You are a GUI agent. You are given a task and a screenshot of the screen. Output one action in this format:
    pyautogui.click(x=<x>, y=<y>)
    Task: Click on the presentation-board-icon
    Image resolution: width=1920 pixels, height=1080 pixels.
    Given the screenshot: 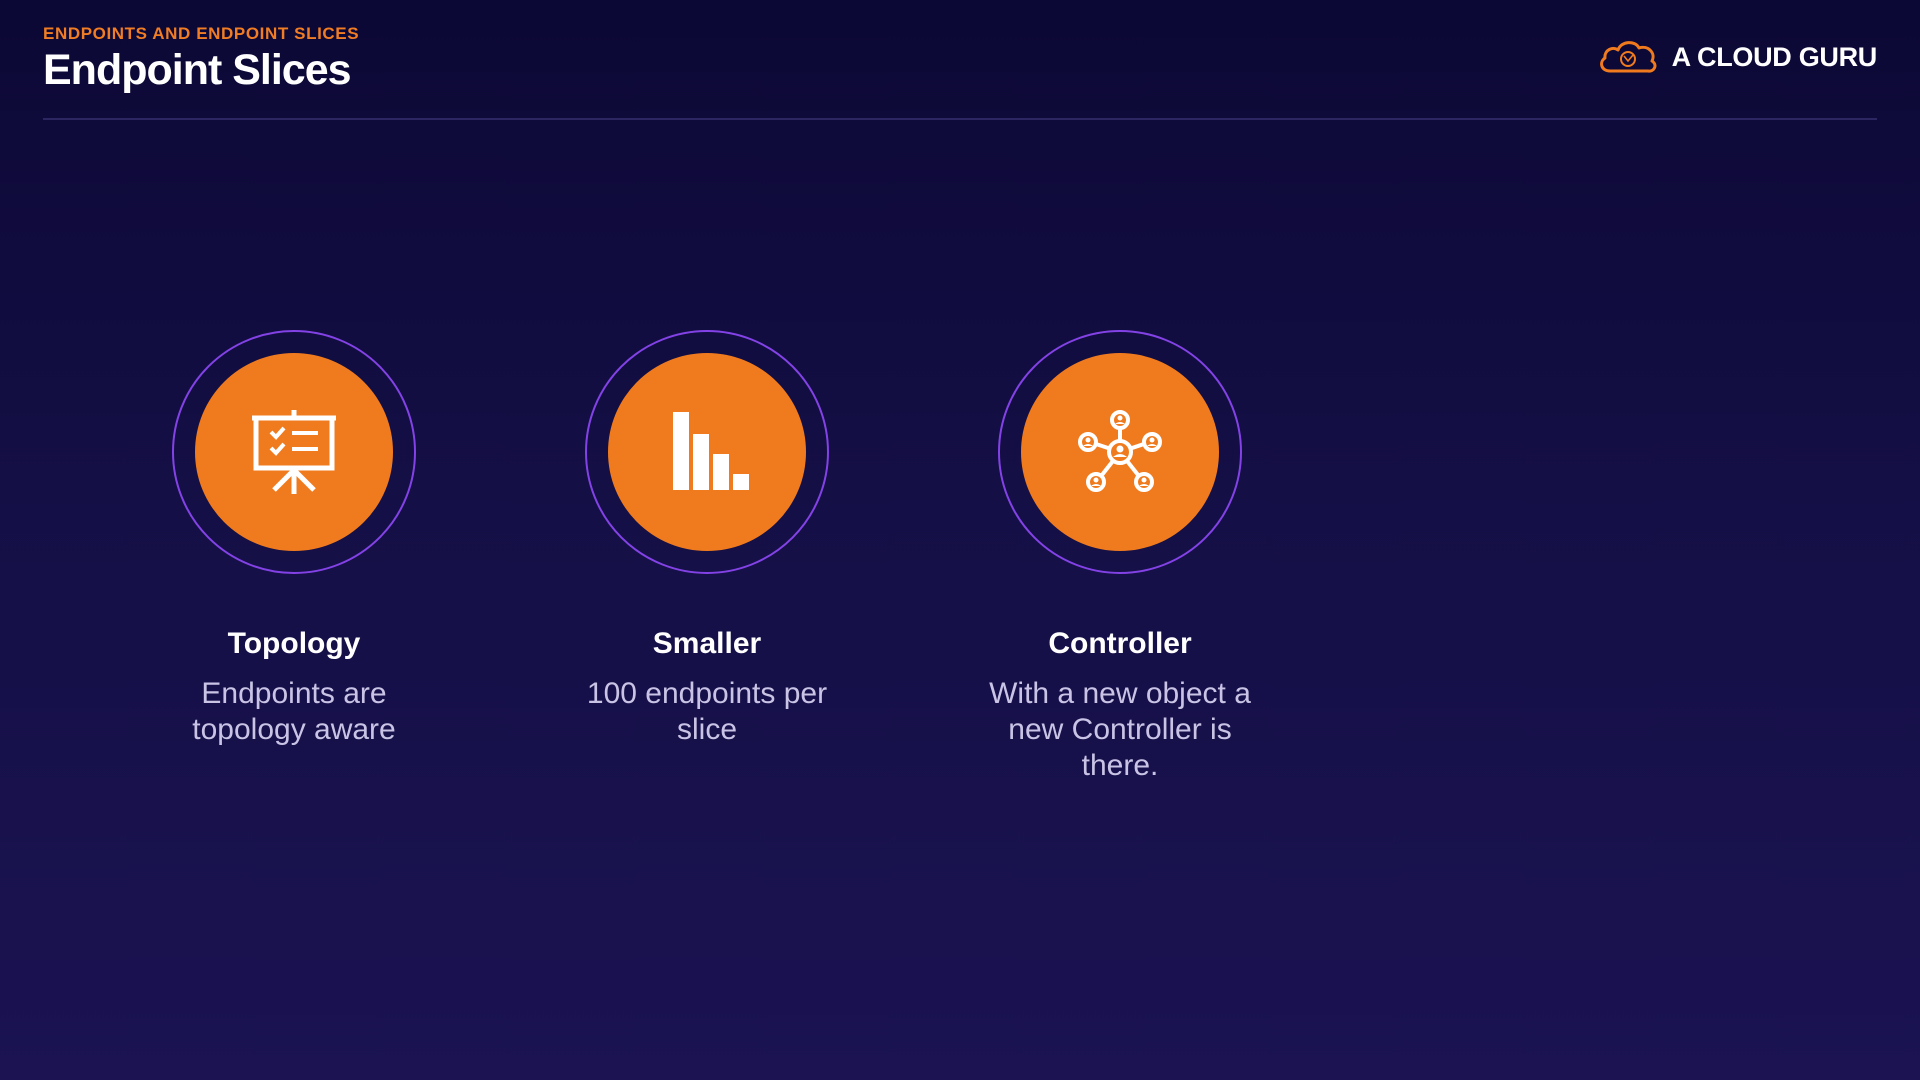 What is the action you would take?
    pyautogui.click(x=294, y=452)
    